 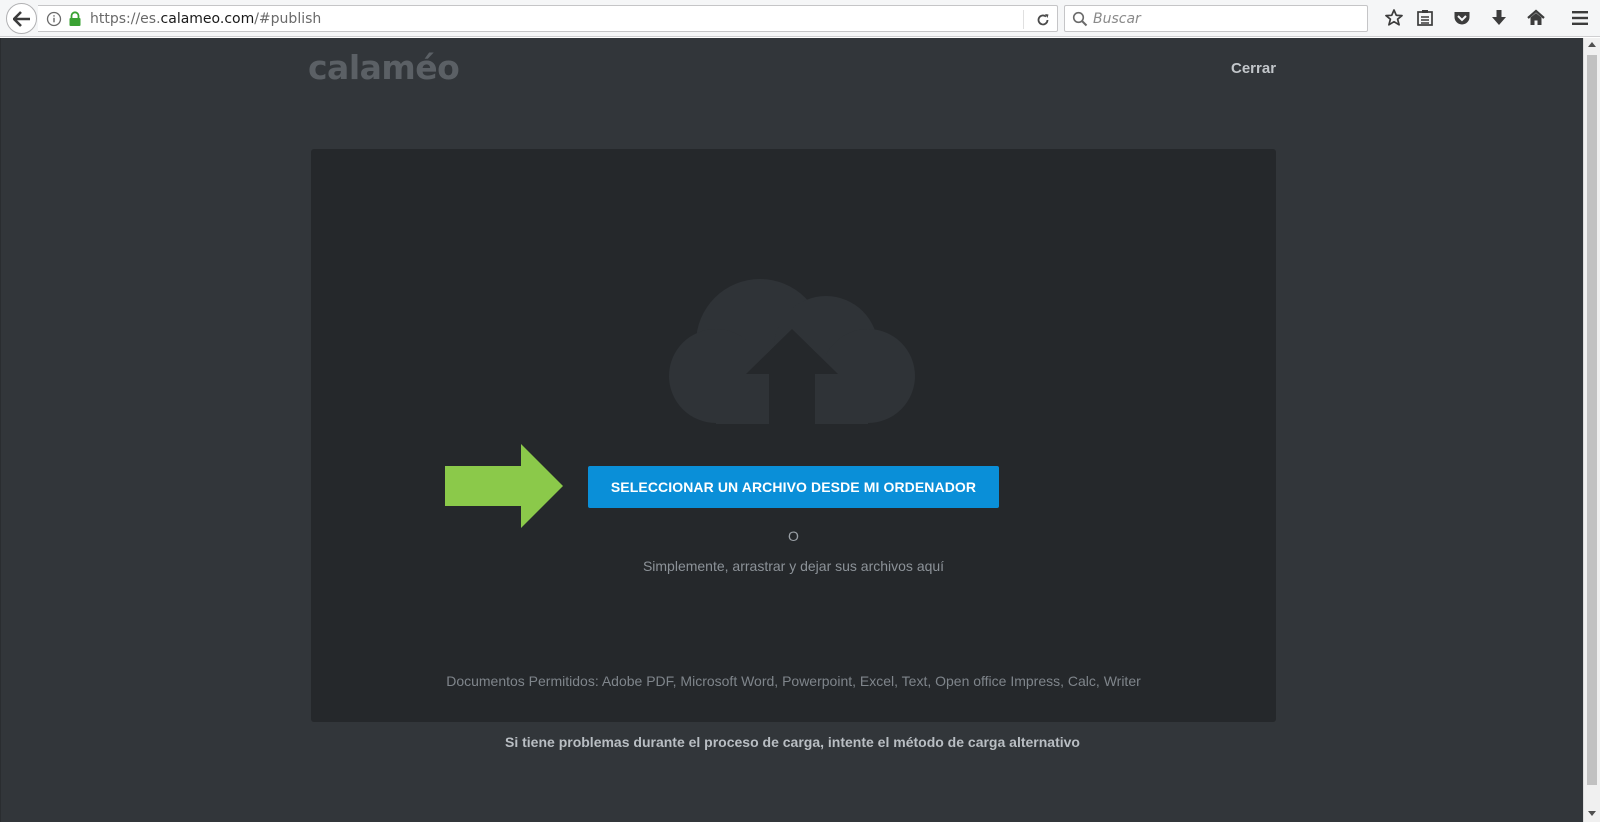 I want to click on search-bar: Buscar, so click(x=1216, y=18).